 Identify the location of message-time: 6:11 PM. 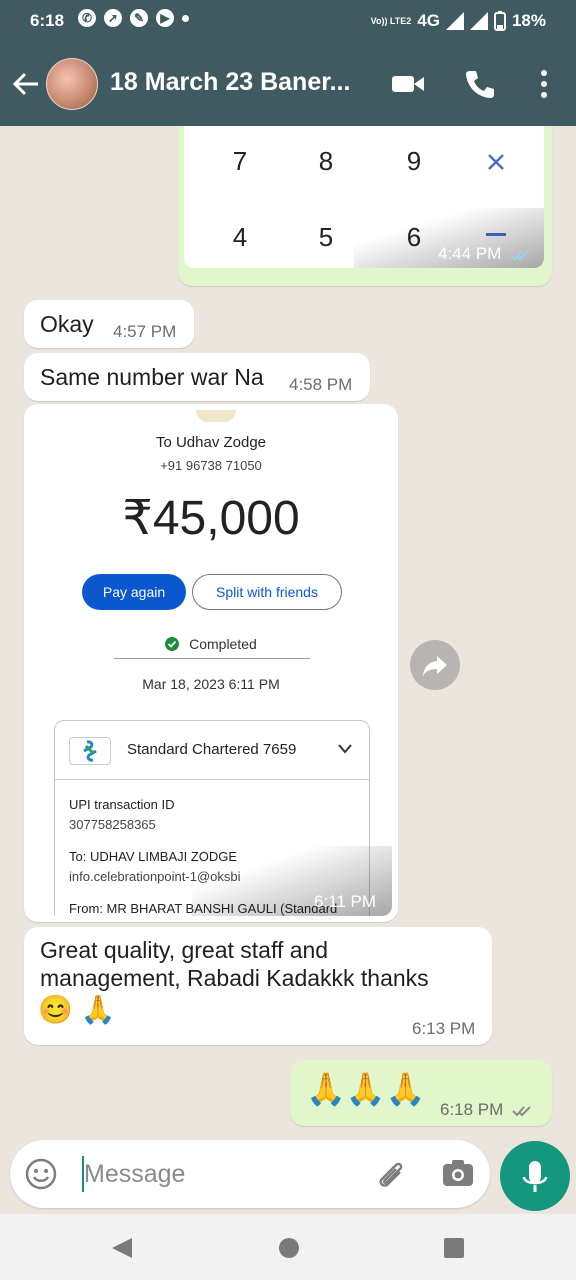
(345, 901).